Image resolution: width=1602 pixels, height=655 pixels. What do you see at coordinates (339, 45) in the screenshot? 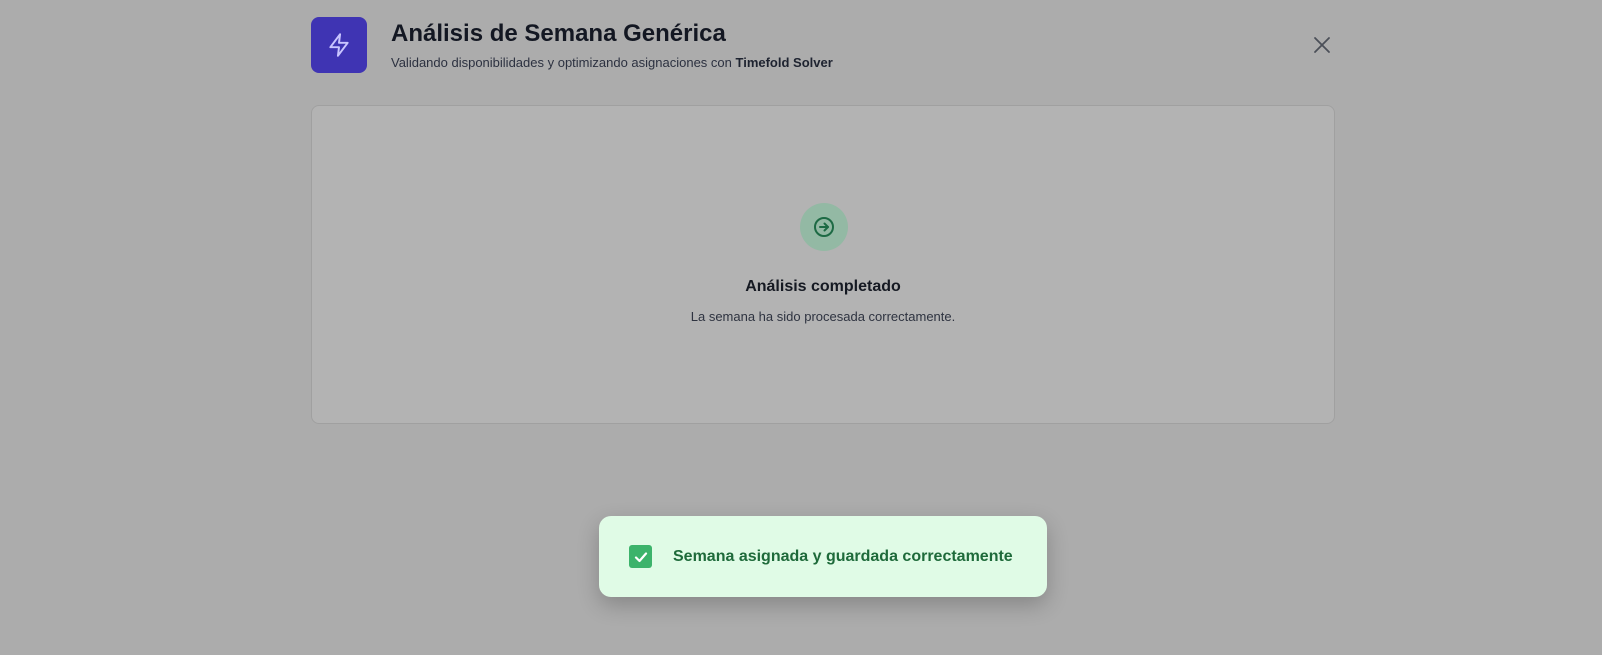
I see `lightning-bolt-icon` at bounding box center [339, 45].